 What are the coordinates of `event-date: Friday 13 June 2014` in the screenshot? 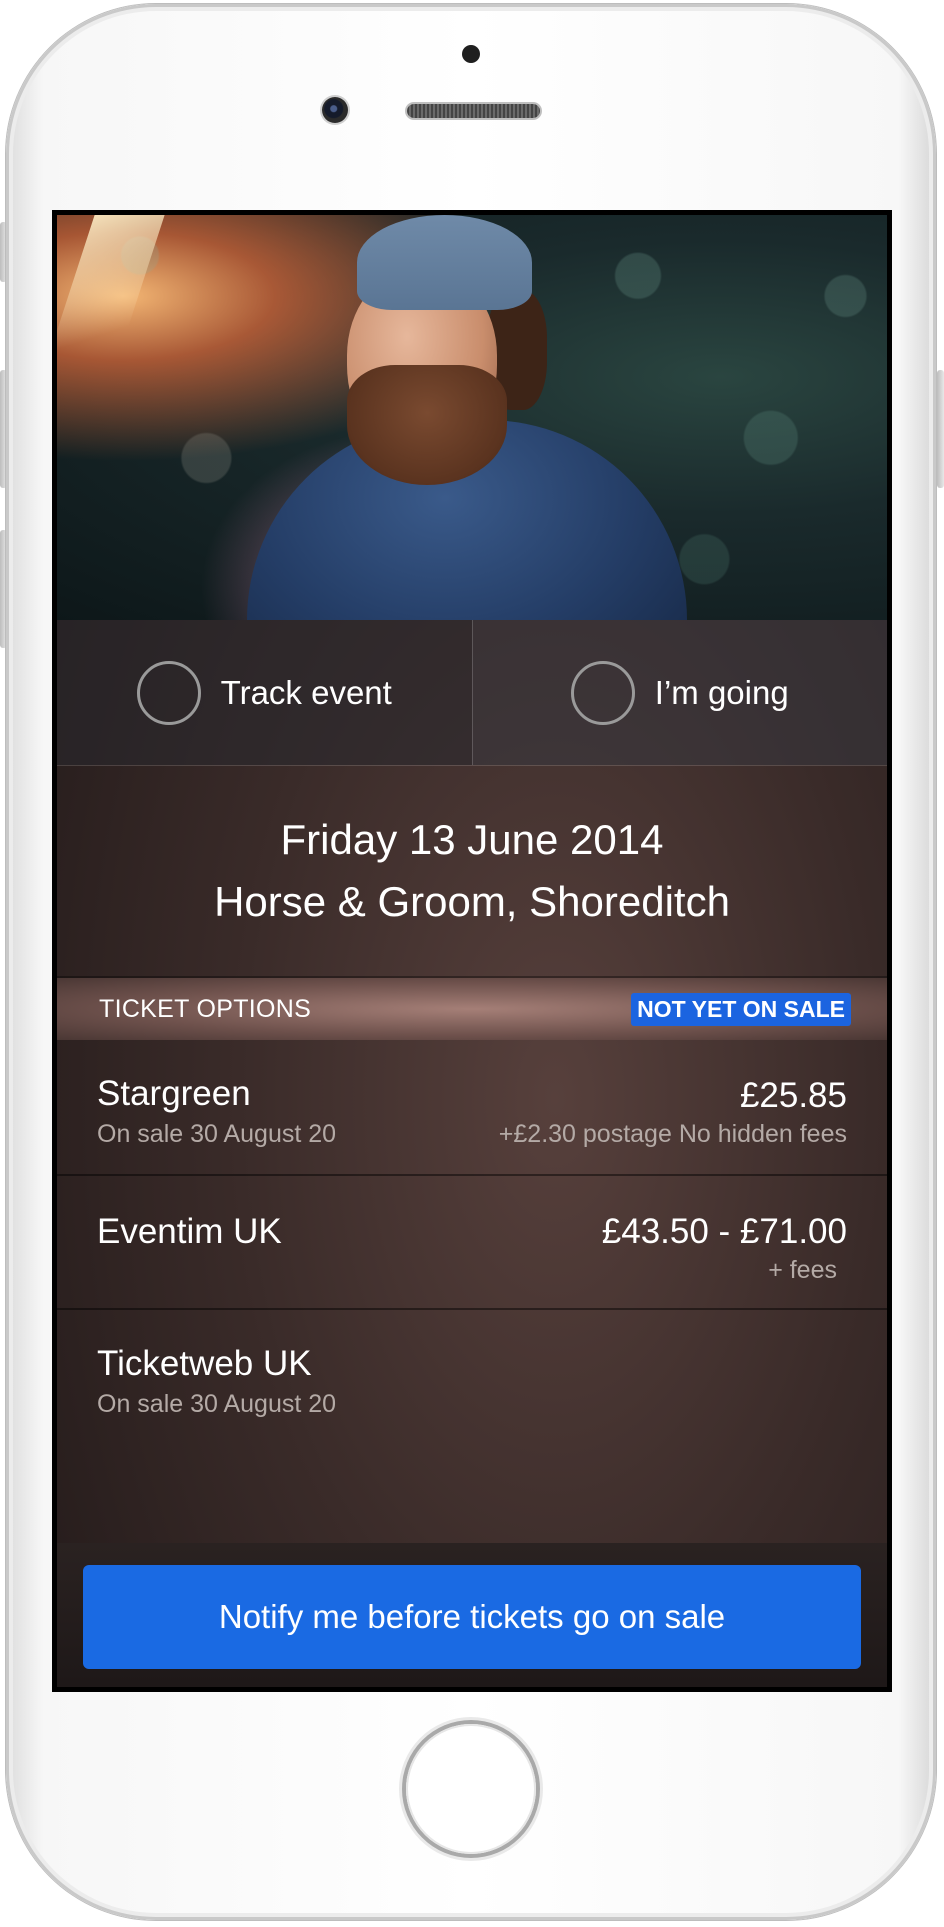 It's located at (472, 839).